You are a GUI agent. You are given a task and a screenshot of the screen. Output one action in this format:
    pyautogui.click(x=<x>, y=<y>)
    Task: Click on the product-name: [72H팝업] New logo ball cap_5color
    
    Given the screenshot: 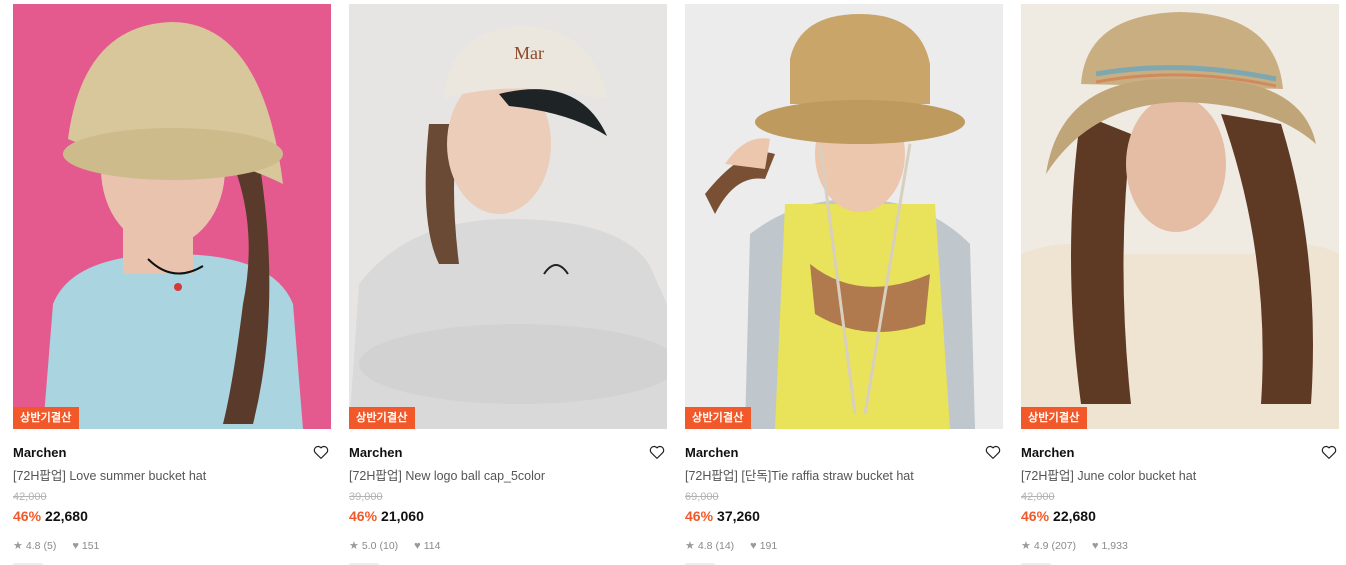 What is the action you would take?
    pyautogui.click(x=508, y=476)
    